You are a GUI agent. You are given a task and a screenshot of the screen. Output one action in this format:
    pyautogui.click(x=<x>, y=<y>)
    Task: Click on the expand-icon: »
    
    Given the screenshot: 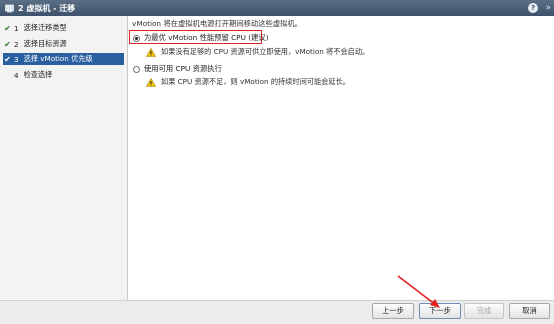 What is the action you would take?
    pyautogui.click(x=548, y=8)
    